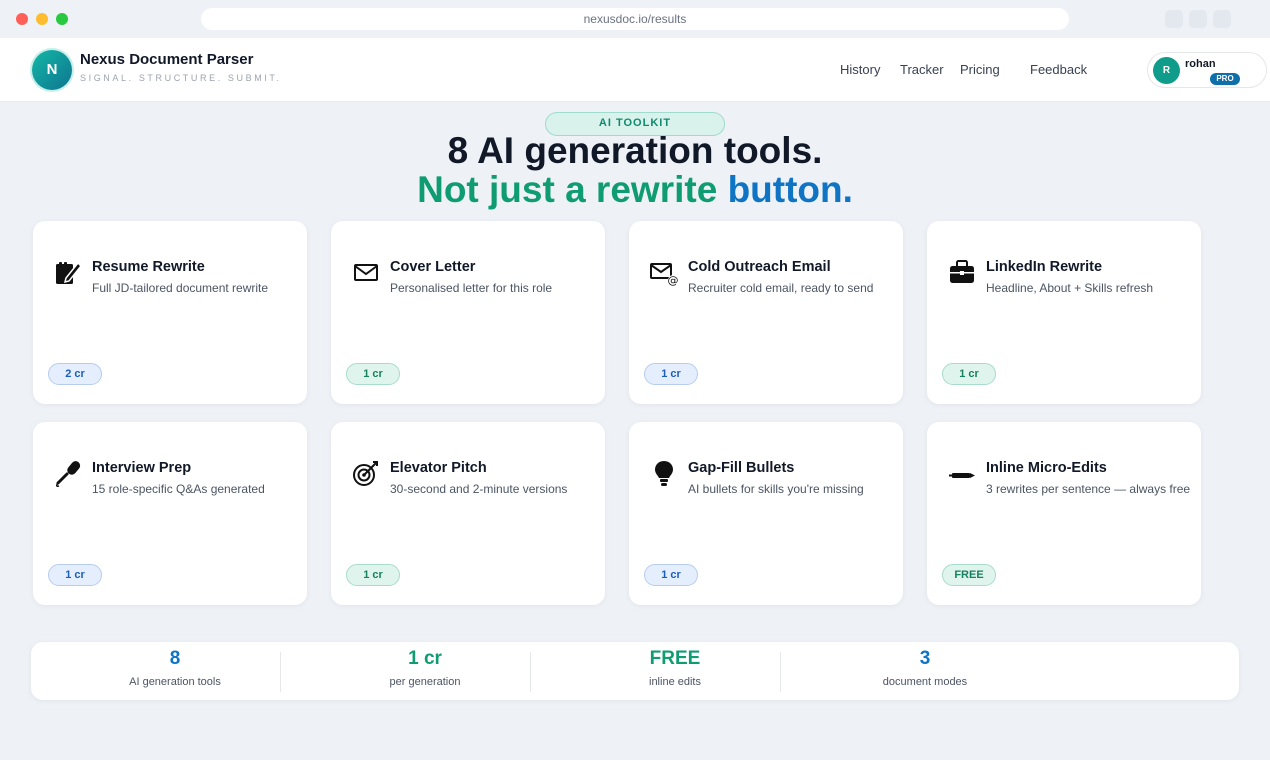 This screenshot has width=1270, height=760. Describe the element at coordinates (962, 473) in the screenshot. I see `pen-icon` at that location.